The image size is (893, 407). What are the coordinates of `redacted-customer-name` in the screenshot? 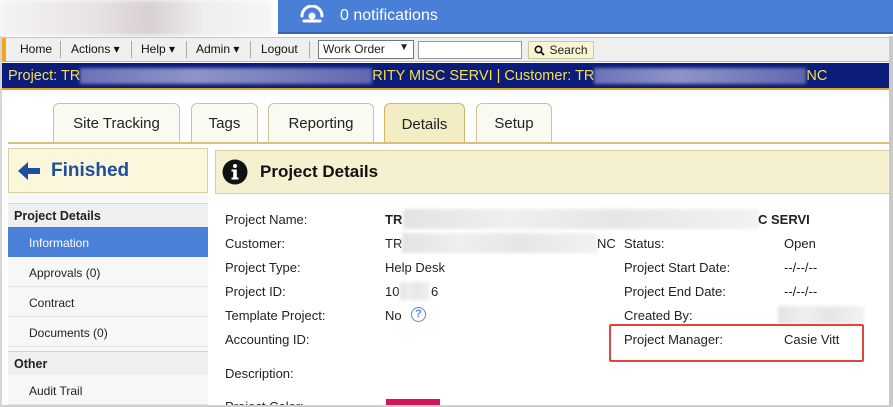 It's located at (700, 76).